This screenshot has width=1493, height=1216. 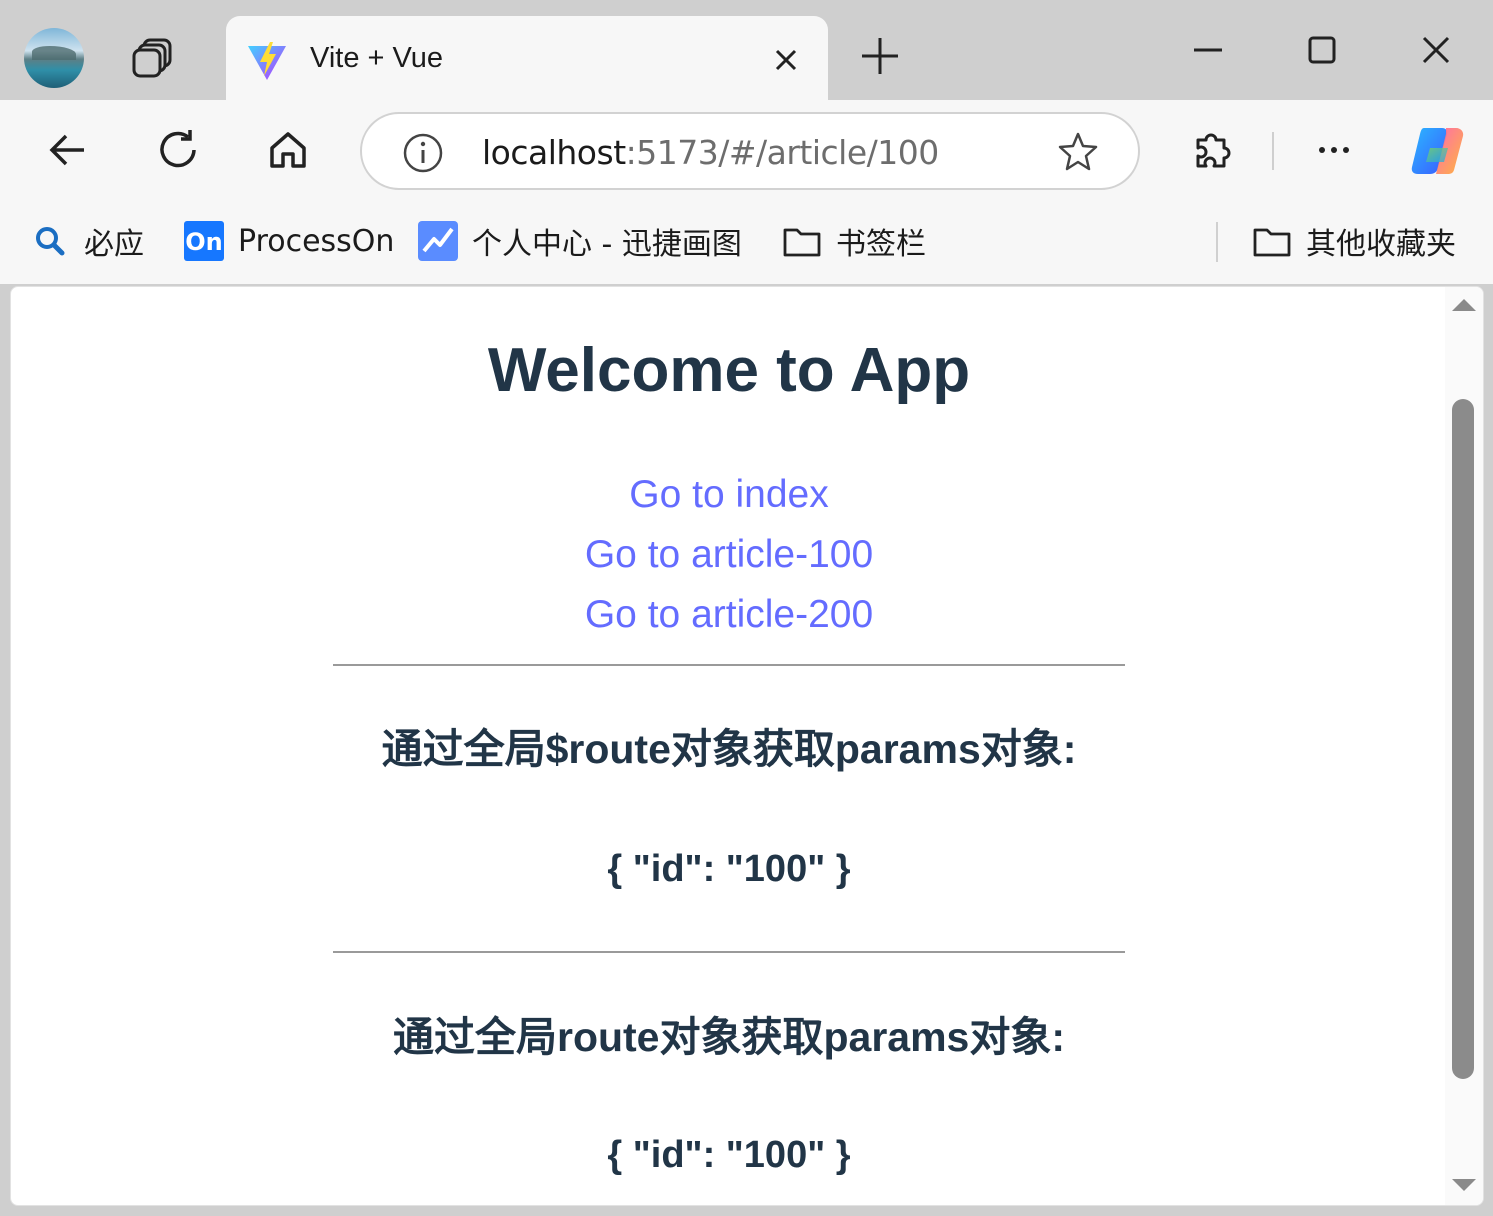 What do you see at coordinates (729, 495) in the screenshot?
I see `link-index: Go to index` at bounding box center [729, 495].